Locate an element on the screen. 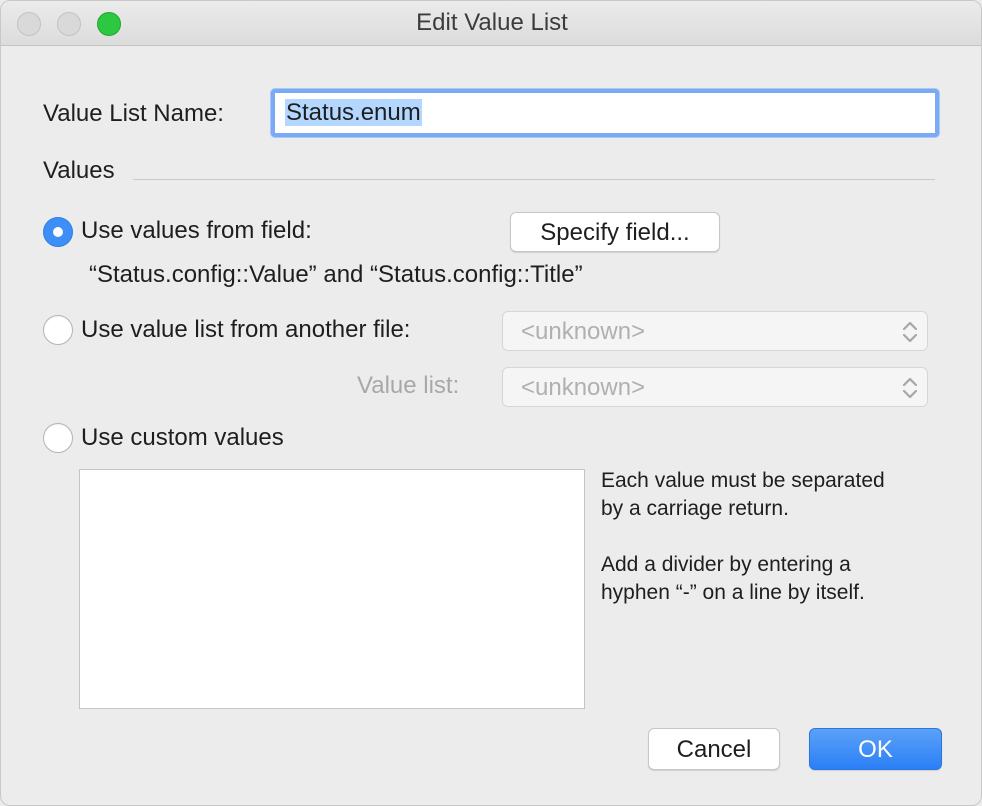  use-values-from-field-label: Use values from field: is located at coordinates (196, 231).